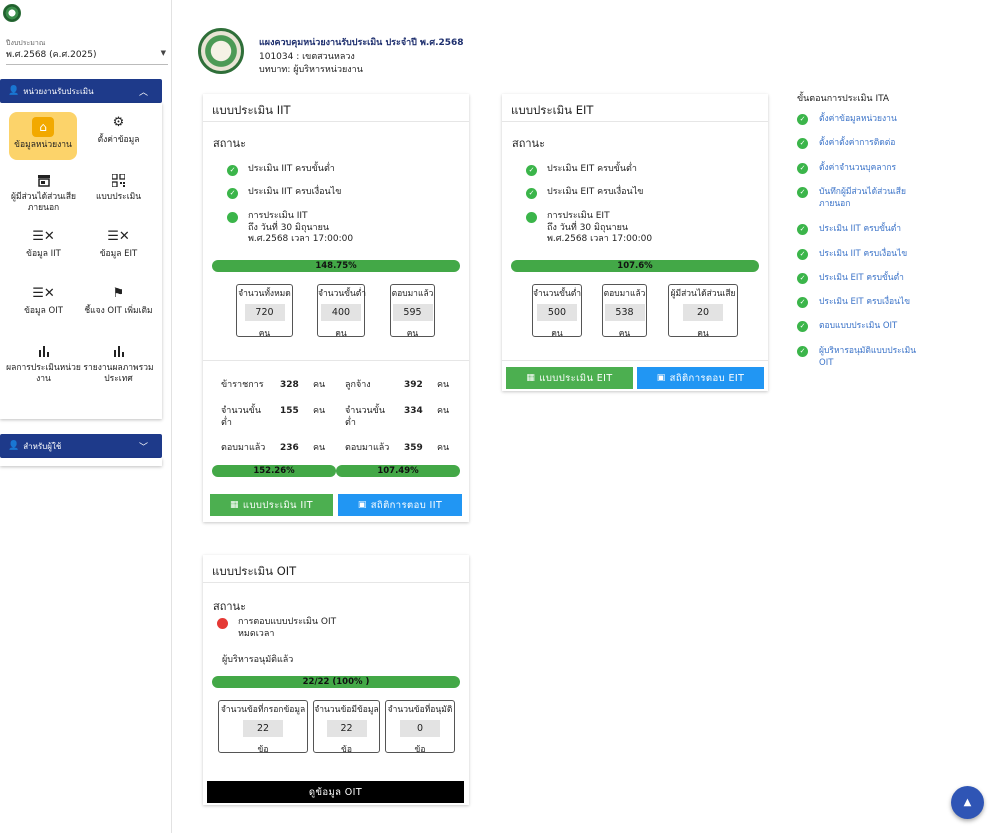 The width and height of the screenshot is (992, 833). What do you see at coordinates (251, 110) in the screenshot?
I see `iit-card-title: แบบประเมิน IIT` at bounding box center [251, 110].